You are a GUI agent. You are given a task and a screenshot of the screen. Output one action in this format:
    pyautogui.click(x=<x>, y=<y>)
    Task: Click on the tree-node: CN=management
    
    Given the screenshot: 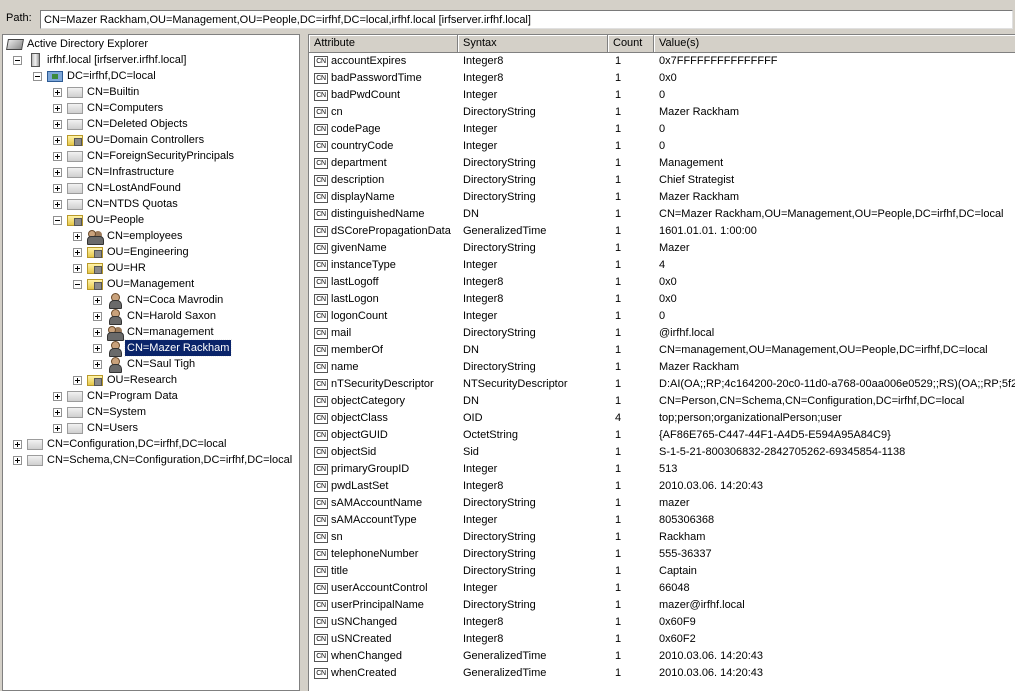 What is the action you would take?
    pyautogui.click(x=151, y=332)
    